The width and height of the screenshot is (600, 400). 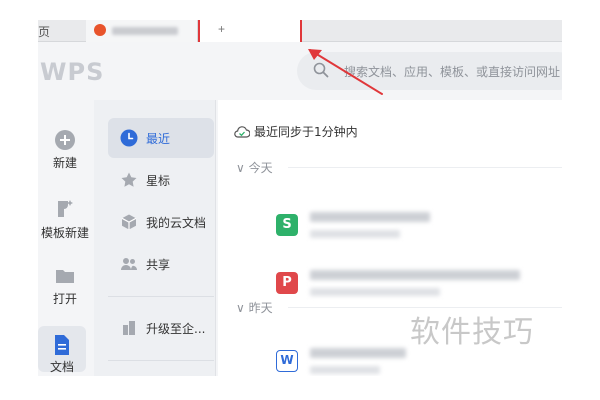 I want to click on tab-wps-home, so click(x=142, y=31).